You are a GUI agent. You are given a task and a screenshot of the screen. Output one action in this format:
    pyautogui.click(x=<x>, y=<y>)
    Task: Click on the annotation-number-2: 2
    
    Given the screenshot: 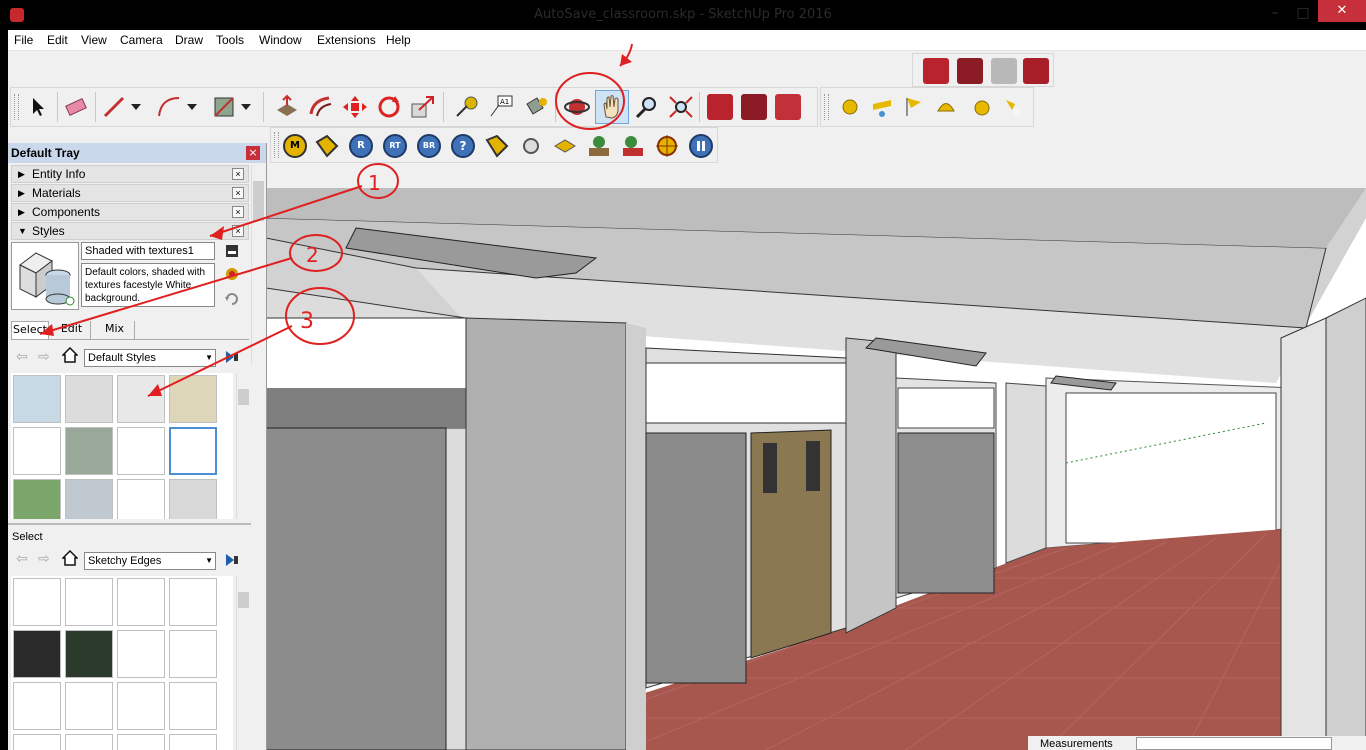 What is the action you would take?
    pyautogui.click(x=312, y=255)
    